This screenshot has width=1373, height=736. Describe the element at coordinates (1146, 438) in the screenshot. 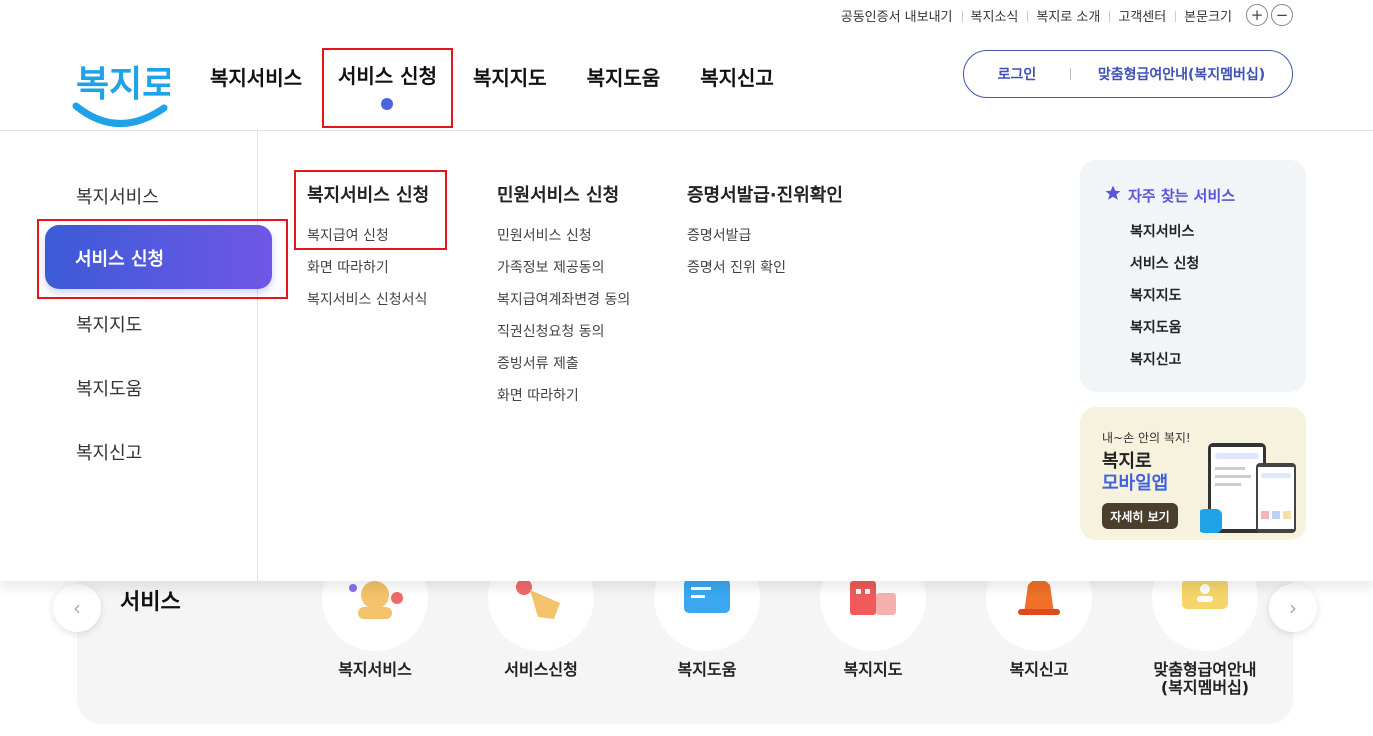

I see `app-banner-subtitle: 내~손 안의 복지!` at that location.